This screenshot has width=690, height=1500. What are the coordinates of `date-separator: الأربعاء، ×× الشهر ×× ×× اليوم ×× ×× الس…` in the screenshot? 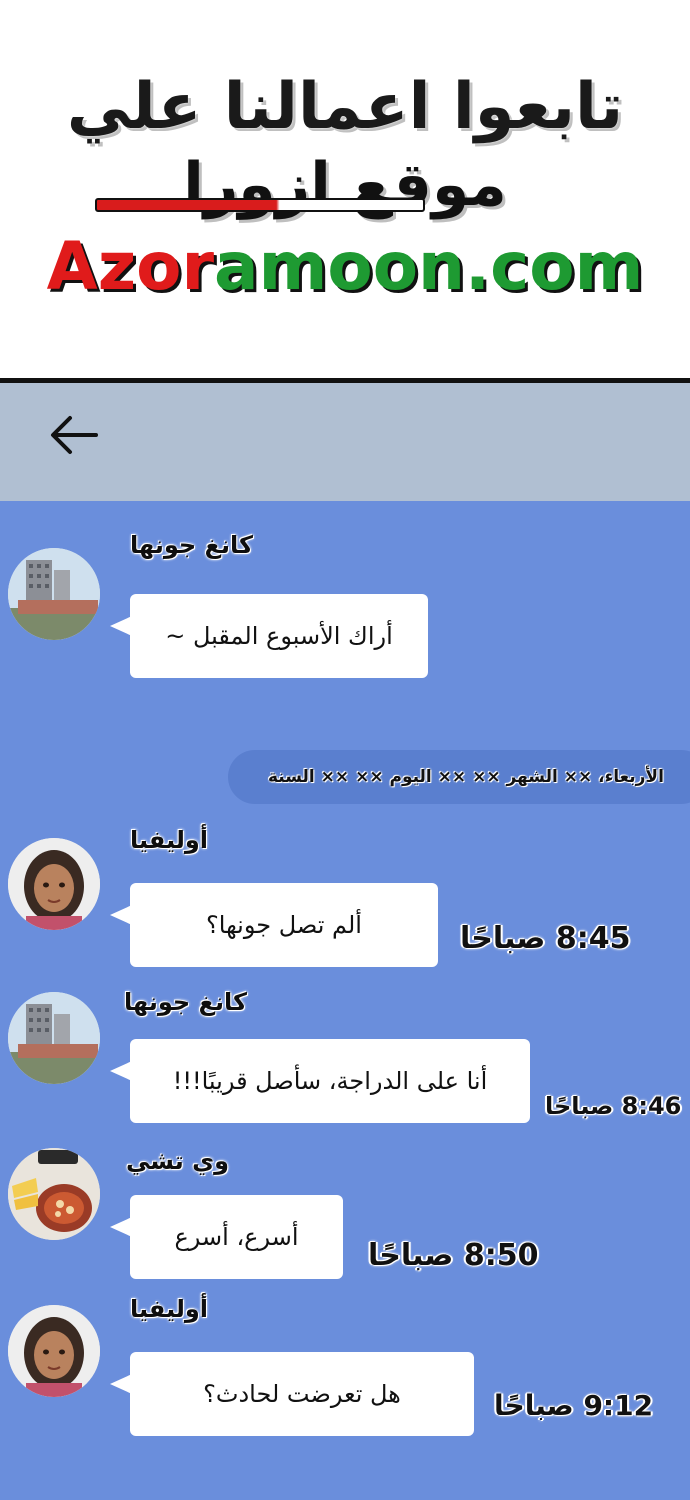 It's located at (459, 777).